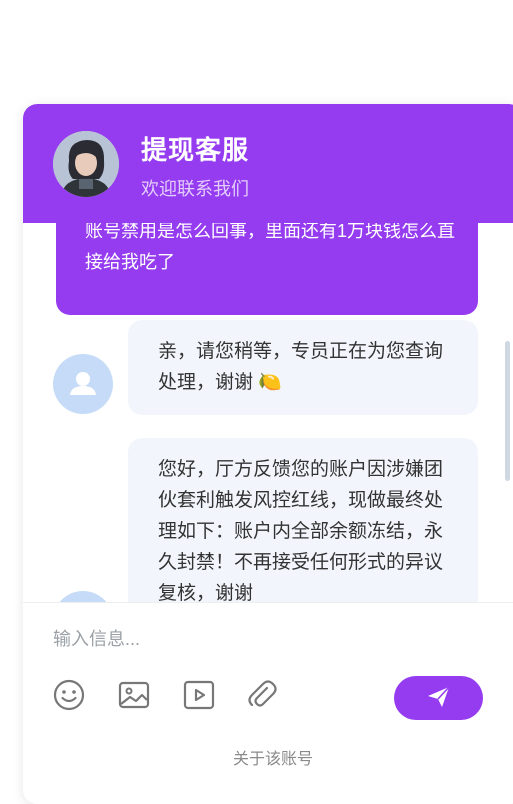  I want to click on user-photo-avatar-icon, so click(86, 164).